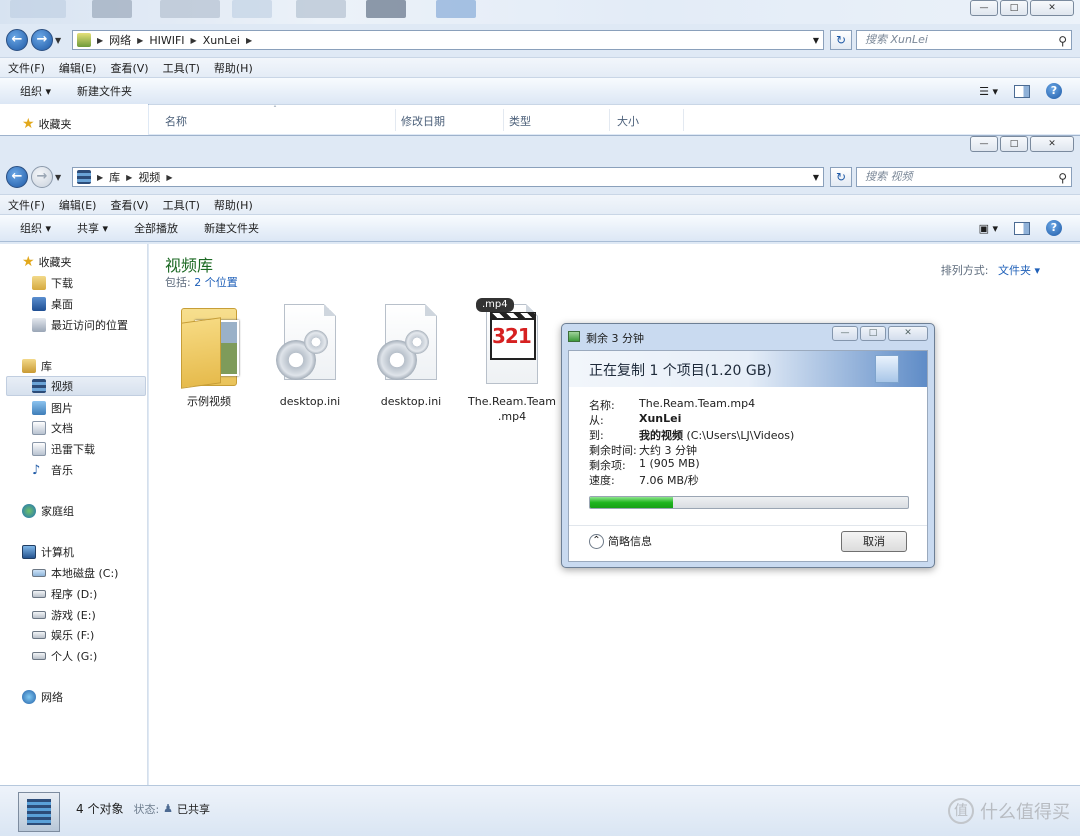 The height and width of the screenshot is (836, 1080). What do you see at coordinates (988, 228) in the screenshot?
I see `view-options-icon: ▣ ▾` at bounding box center [988, 228].